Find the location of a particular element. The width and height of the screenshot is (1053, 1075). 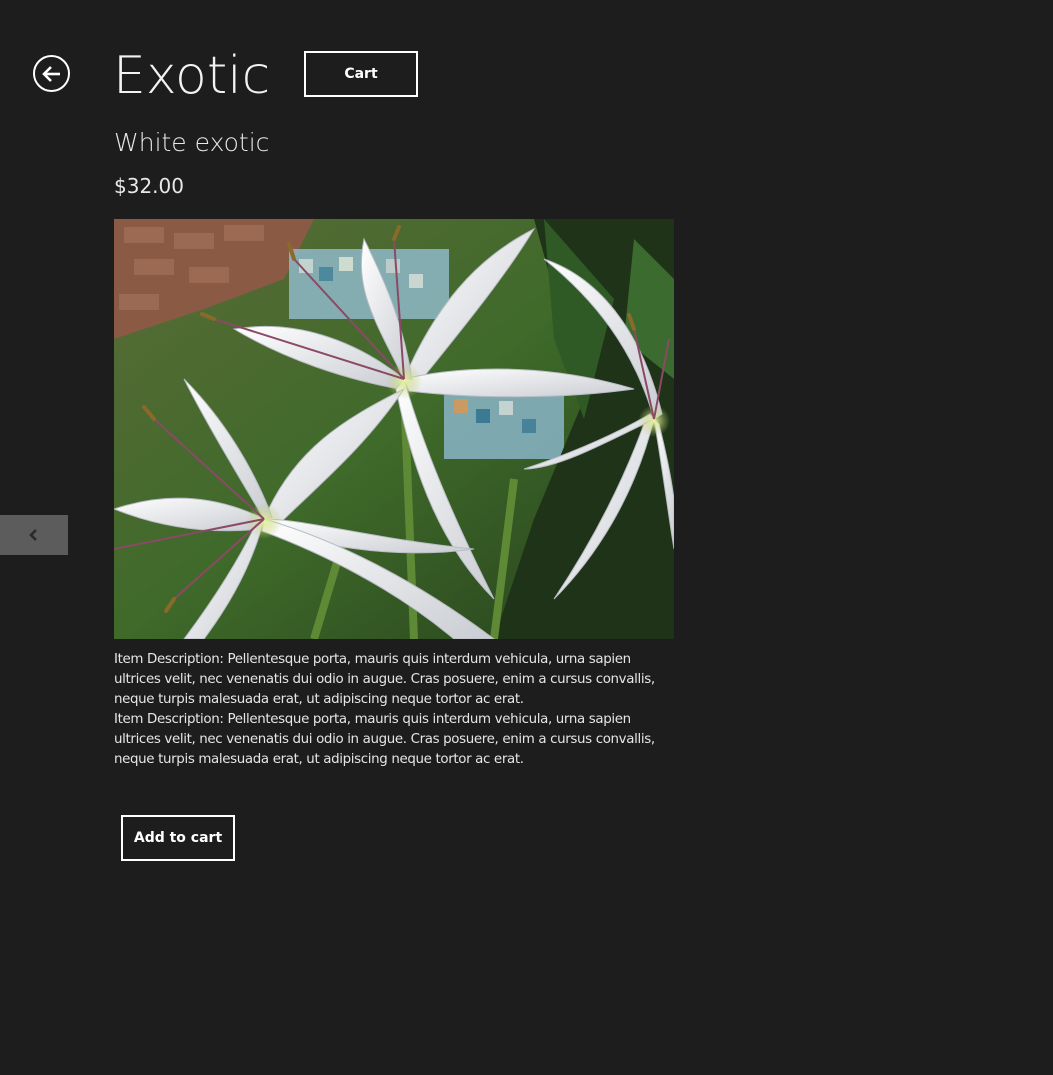

page-title: Exotic is located at coordinates (192, 76).